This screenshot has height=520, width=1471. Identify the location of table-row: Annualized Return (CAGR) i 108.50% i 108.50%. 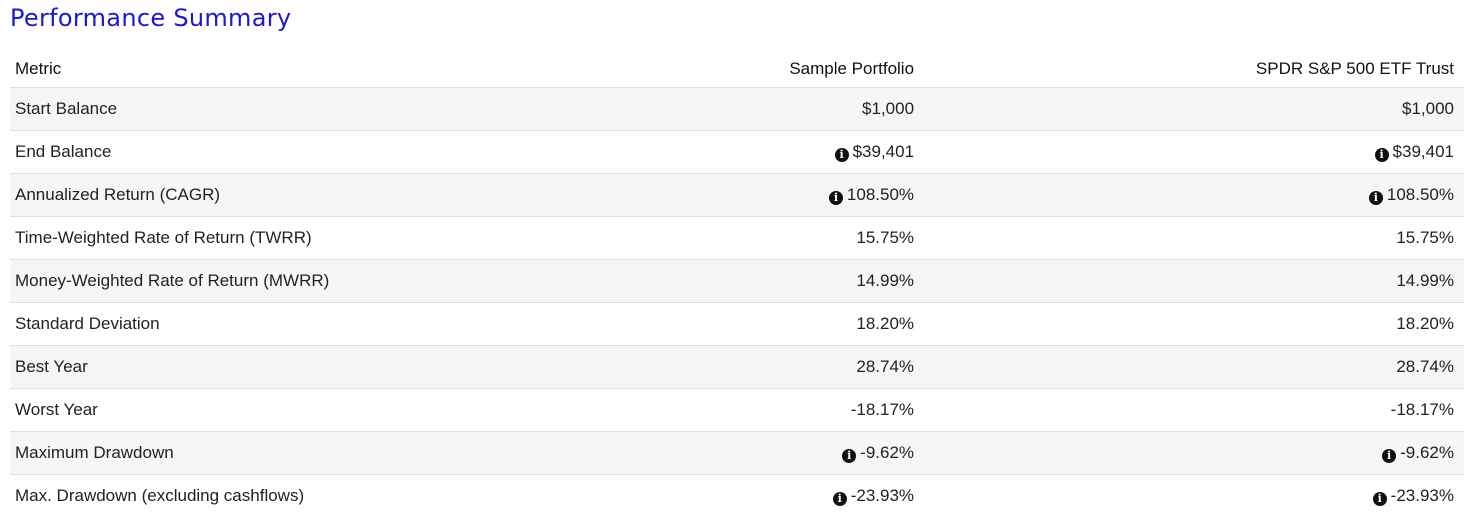
(737, 194).